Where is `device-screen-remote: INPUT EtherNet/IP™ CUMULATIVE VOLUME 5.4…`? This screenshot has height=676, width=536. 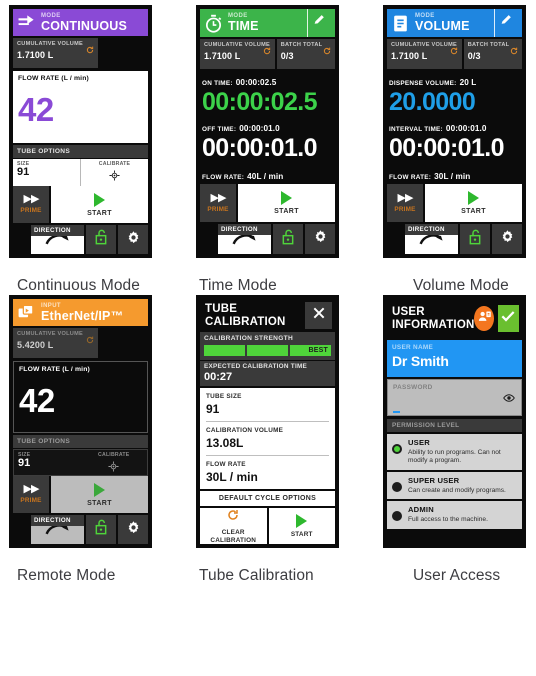
device-screen-remote: INPUT EtherNet/IP™ CUMULATIVE VOLUME 5.4… is located at coordinates (80, 421).